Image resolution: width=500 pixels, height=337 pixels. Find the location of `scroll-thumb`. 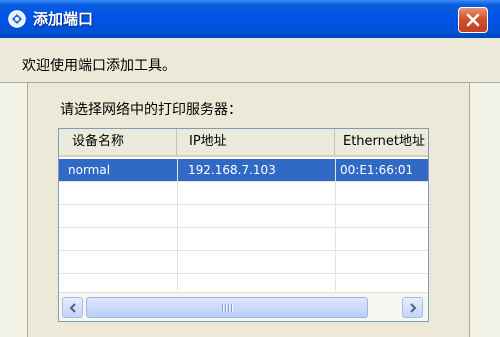

scroll-thumb is located at coordinates (227, 307).